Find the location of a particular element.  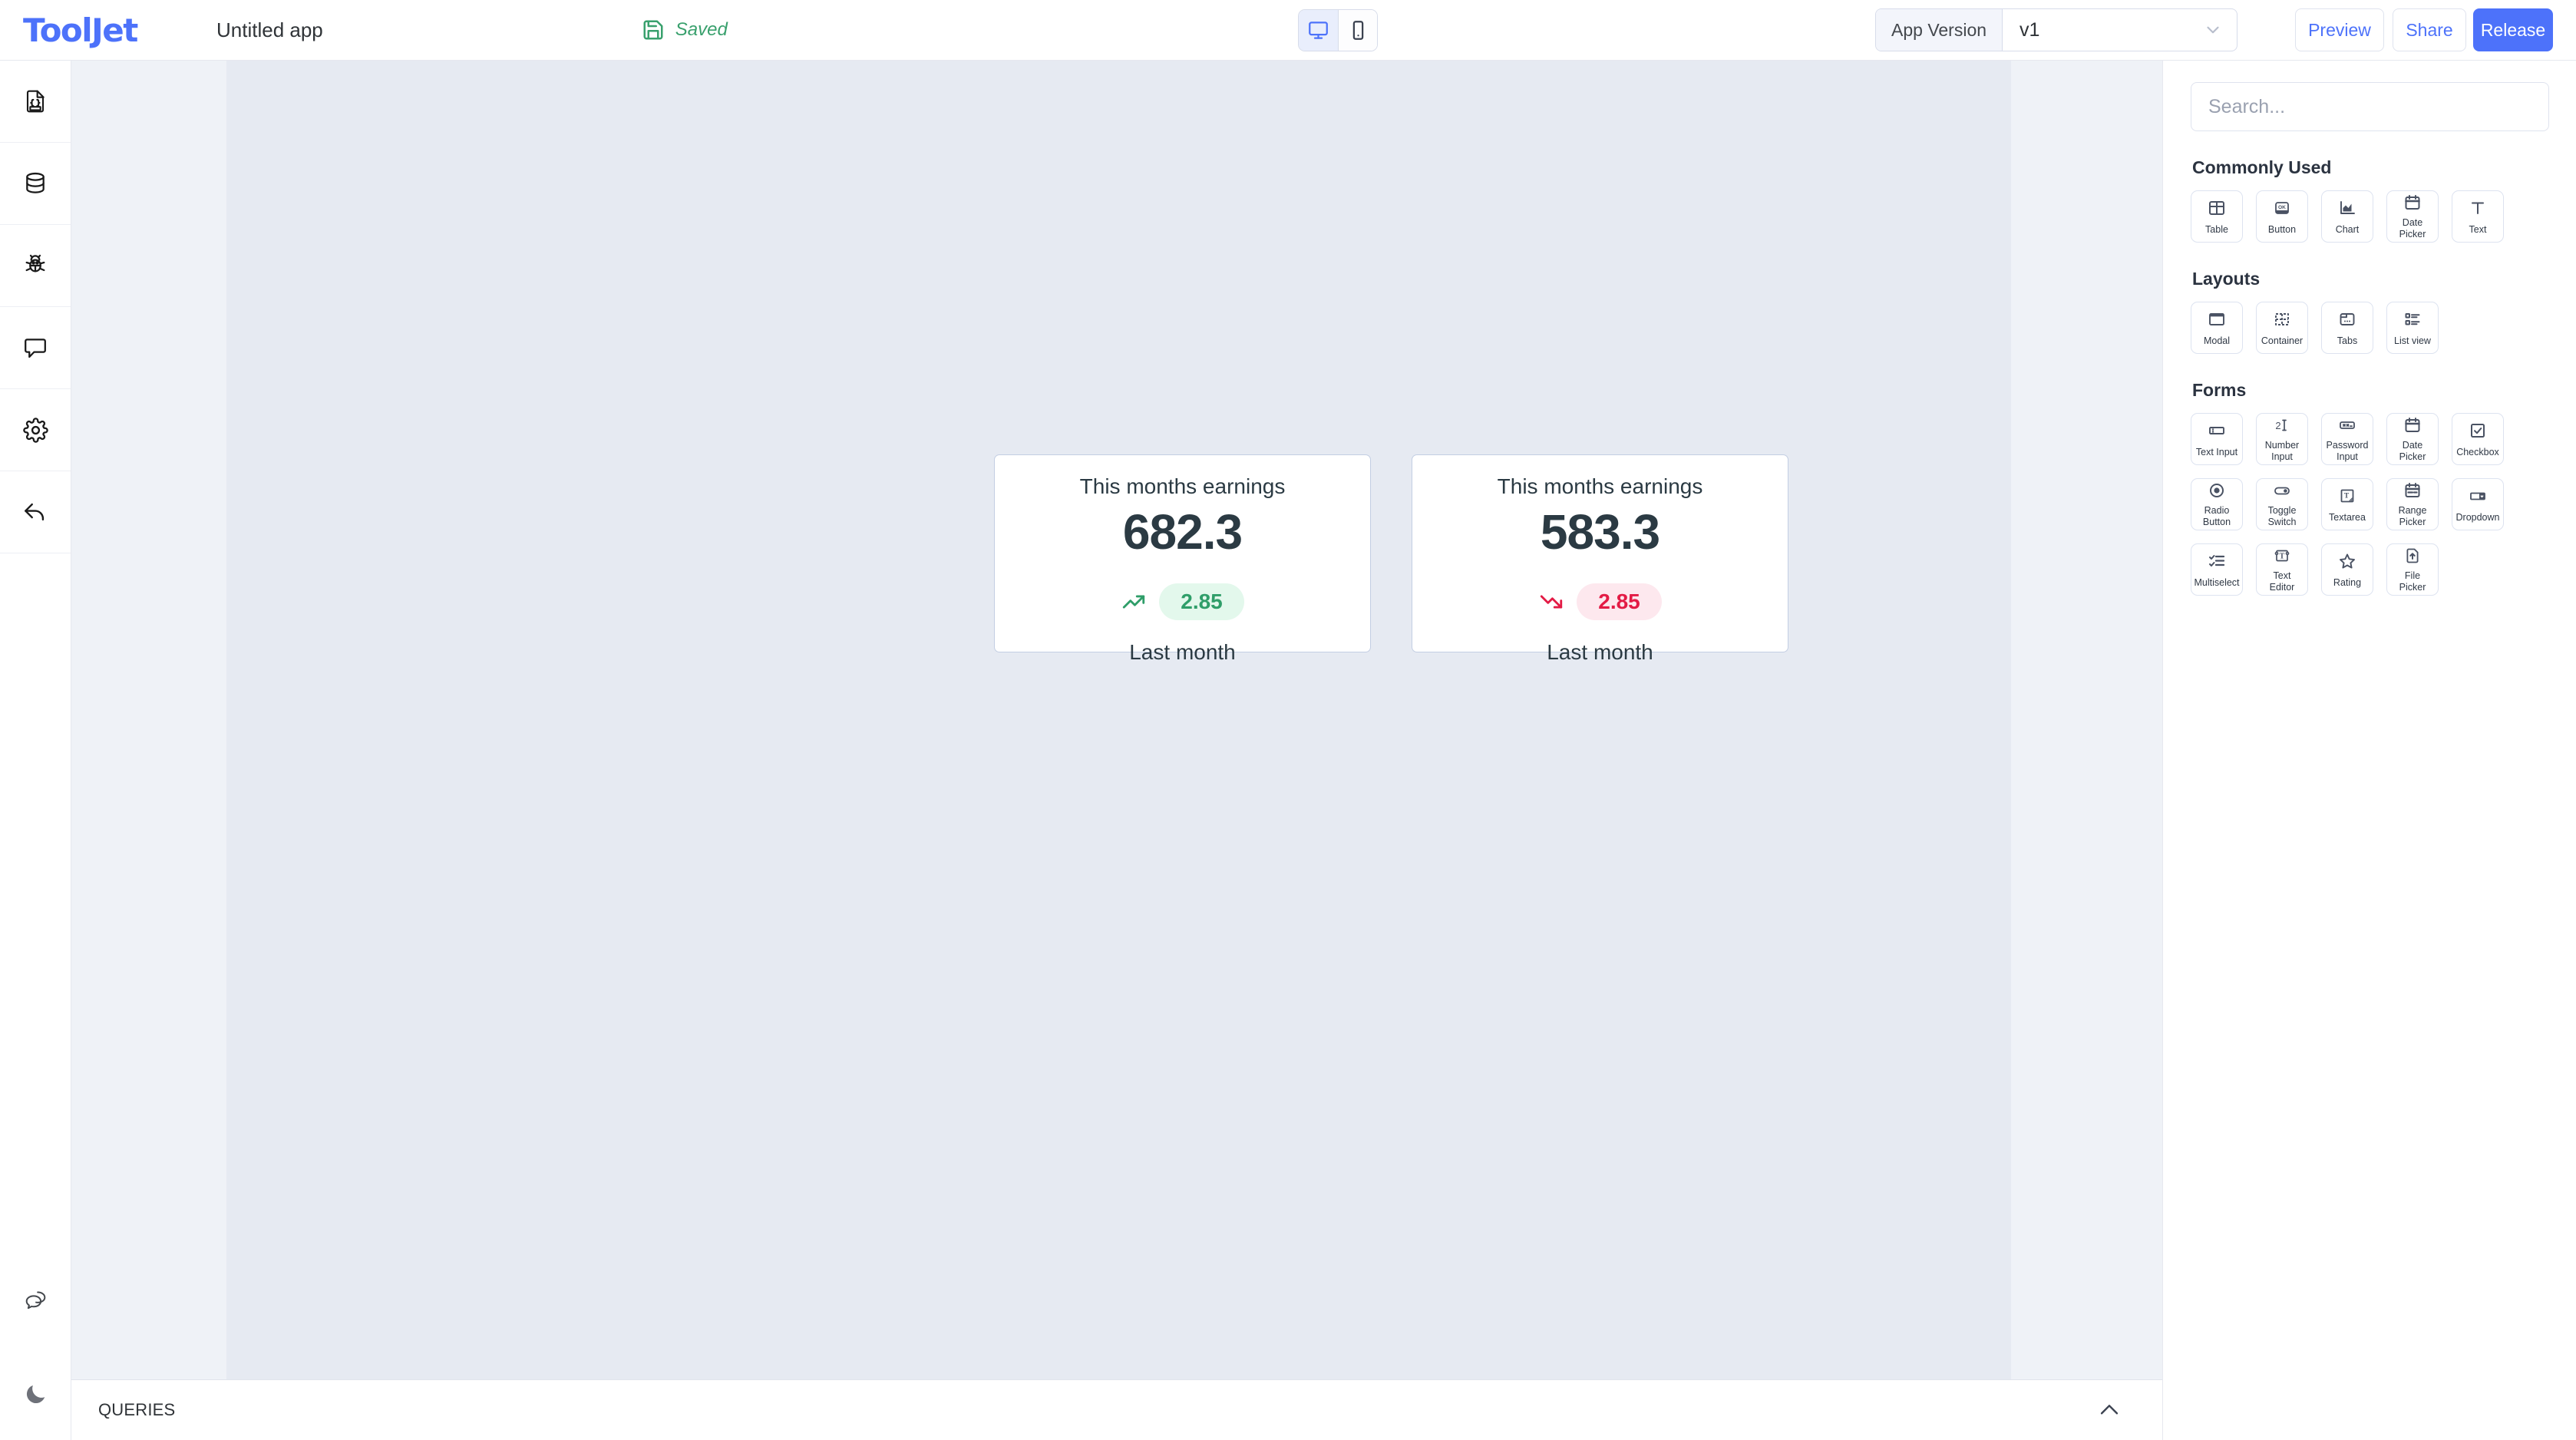

component-label: Text is located at coordinates (2478, 230).